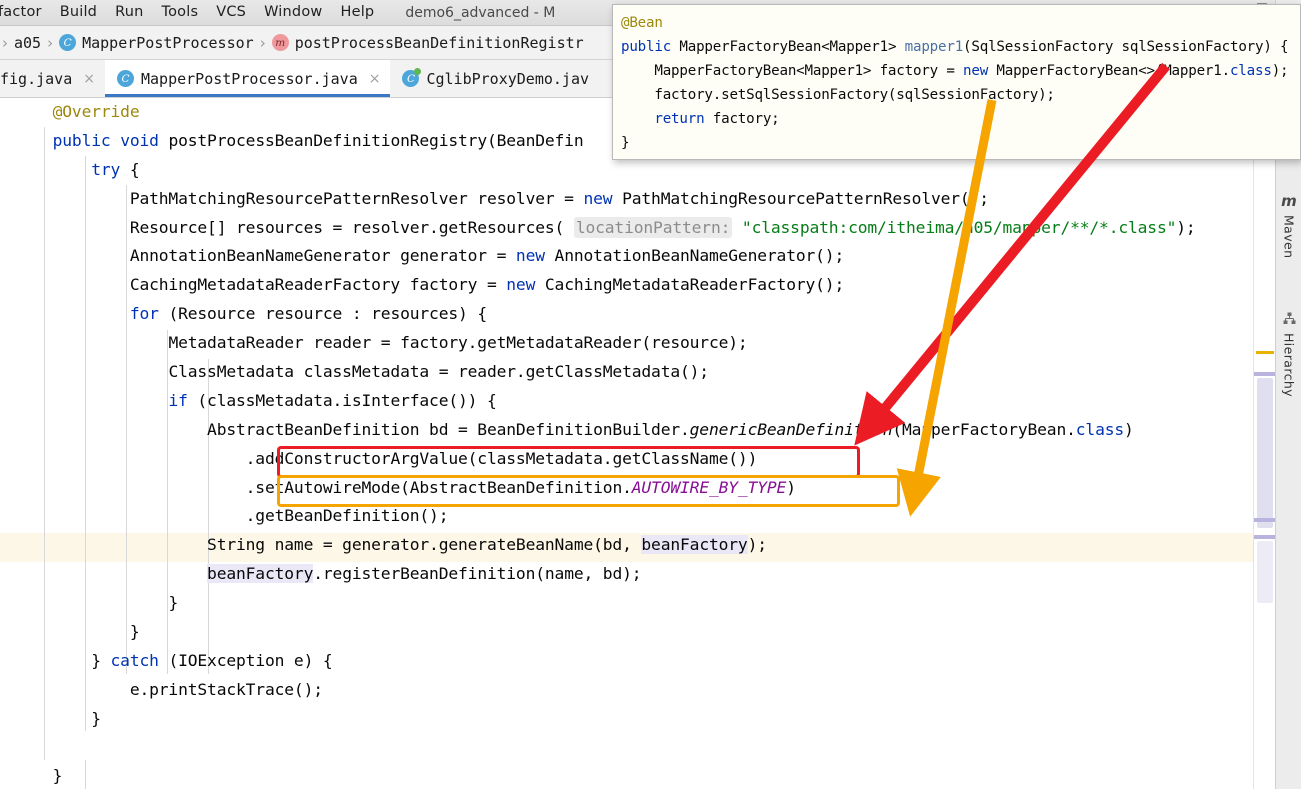 The image size is (1301, 789). What do you see at coordinates (1126, 47) in the screenshot?
I see `popup-code-token: (SqlSessionFactory sqlSessionFactory) {` at bounding box center [1126, 47].